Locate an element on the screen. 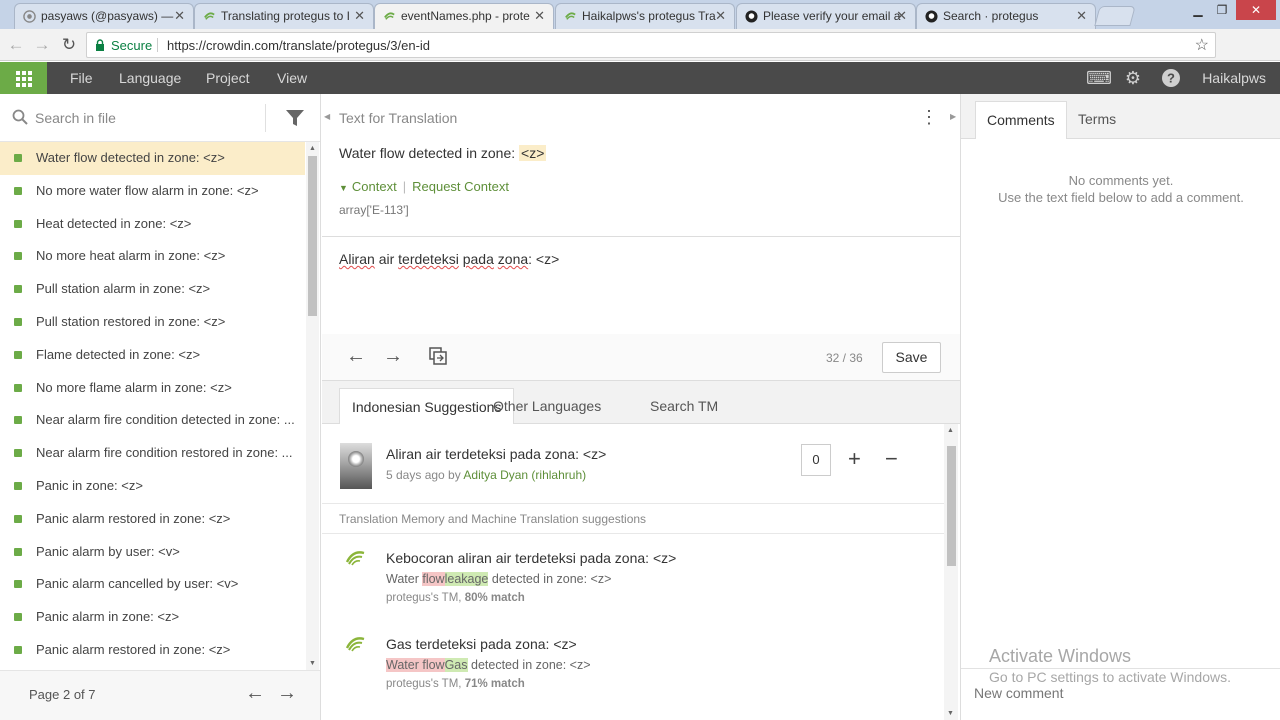  collapse-right-icon: ▶ is located at coordinates (953, 116).